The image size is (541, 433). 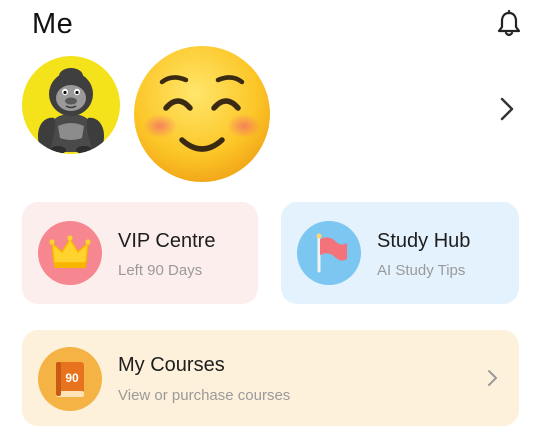 I want to click on my-courses-title: My Courses, so click(x=171, y=365).